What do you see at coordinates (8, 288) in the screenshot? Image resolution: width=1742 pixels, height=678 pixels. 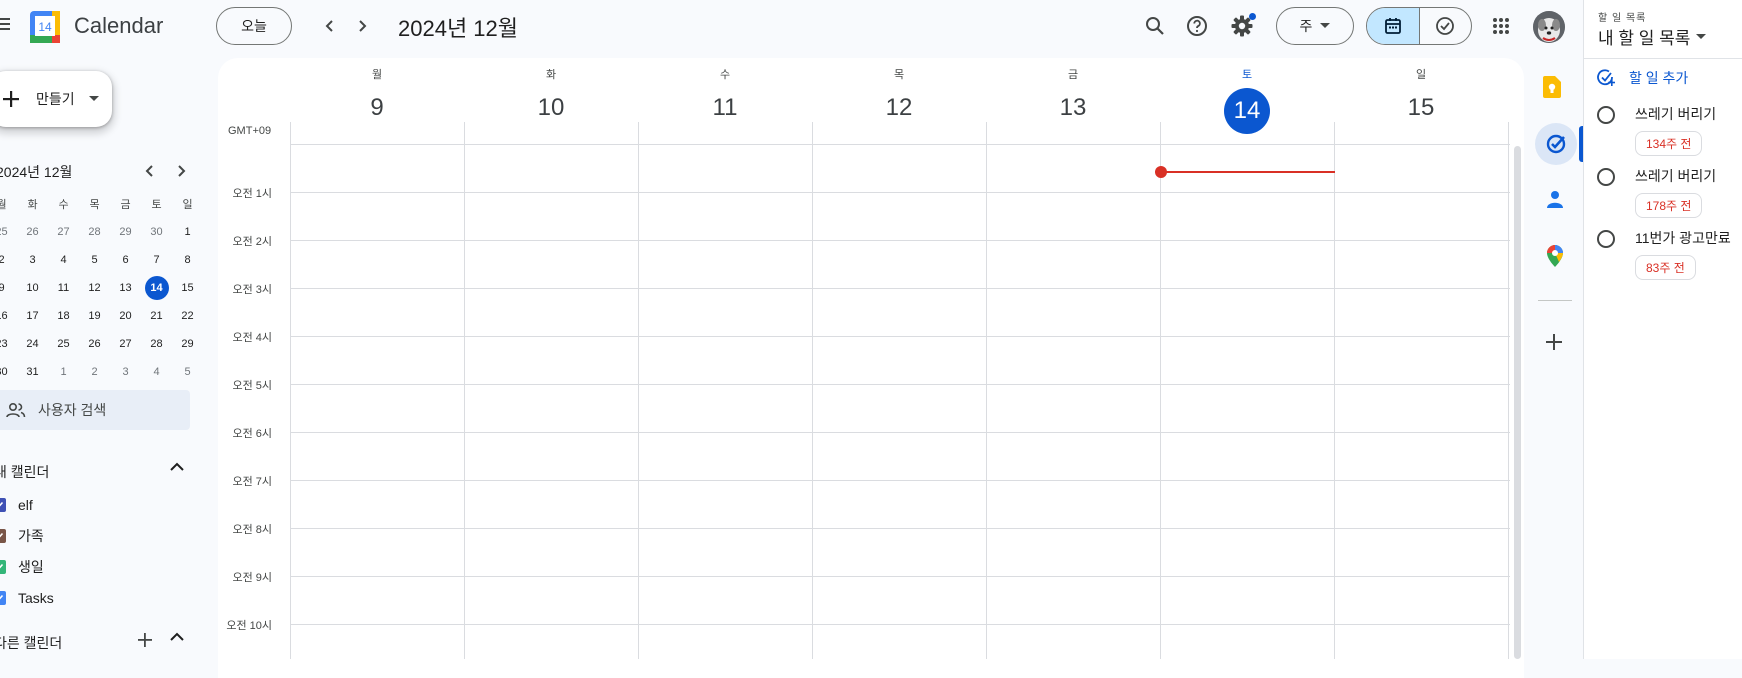 I see `mini-calendar-day: 9` at bounding box center [8, 288].